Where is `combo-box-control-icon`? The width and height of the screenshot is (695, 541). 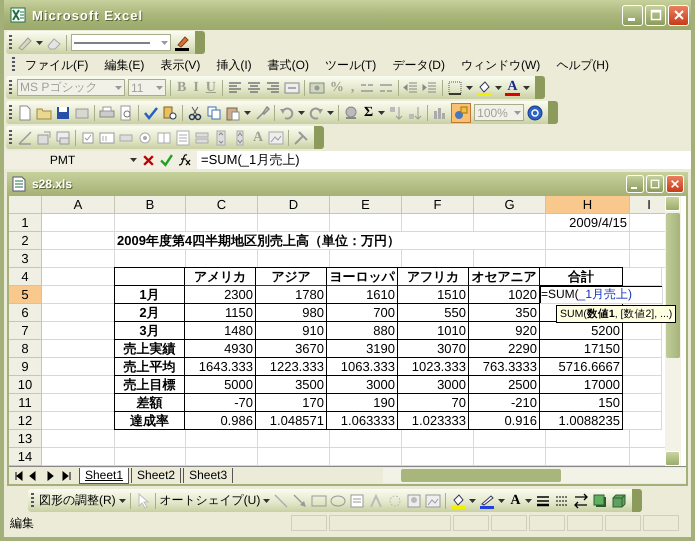
combo-box-control-icon is located at coordinates (183, 138).